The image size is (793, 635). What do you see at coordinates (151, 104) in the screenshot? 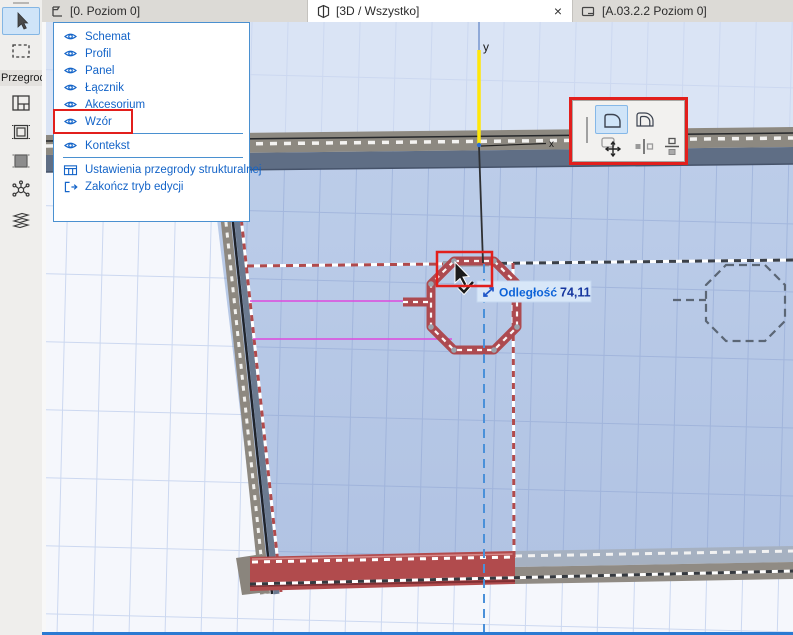
I see `menu-item-akcesorium: Akcesorium` at bounding box center [151, 104].